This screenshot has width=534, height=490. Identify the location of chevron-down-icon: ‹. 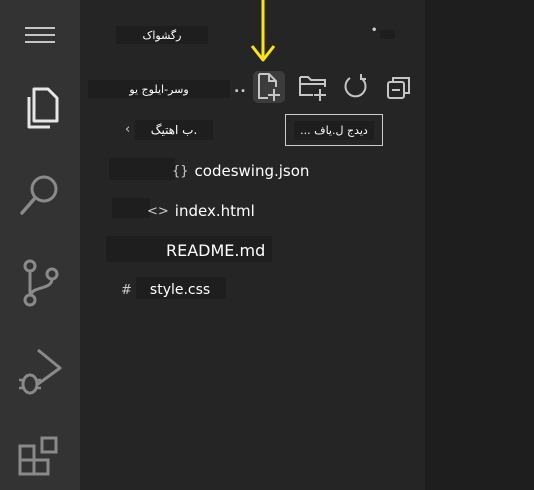
(128, 129).